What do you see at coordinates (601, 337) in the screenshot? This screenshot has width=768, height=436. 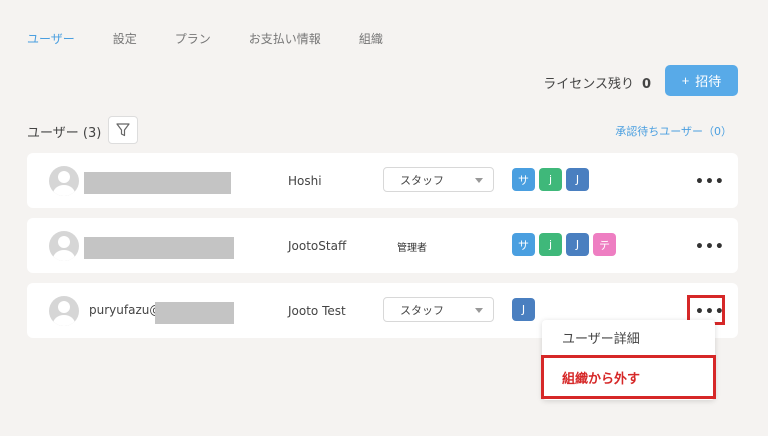 I see `menu-item-user-detail: ユーザー詳細` at bounding box center [601, 337].